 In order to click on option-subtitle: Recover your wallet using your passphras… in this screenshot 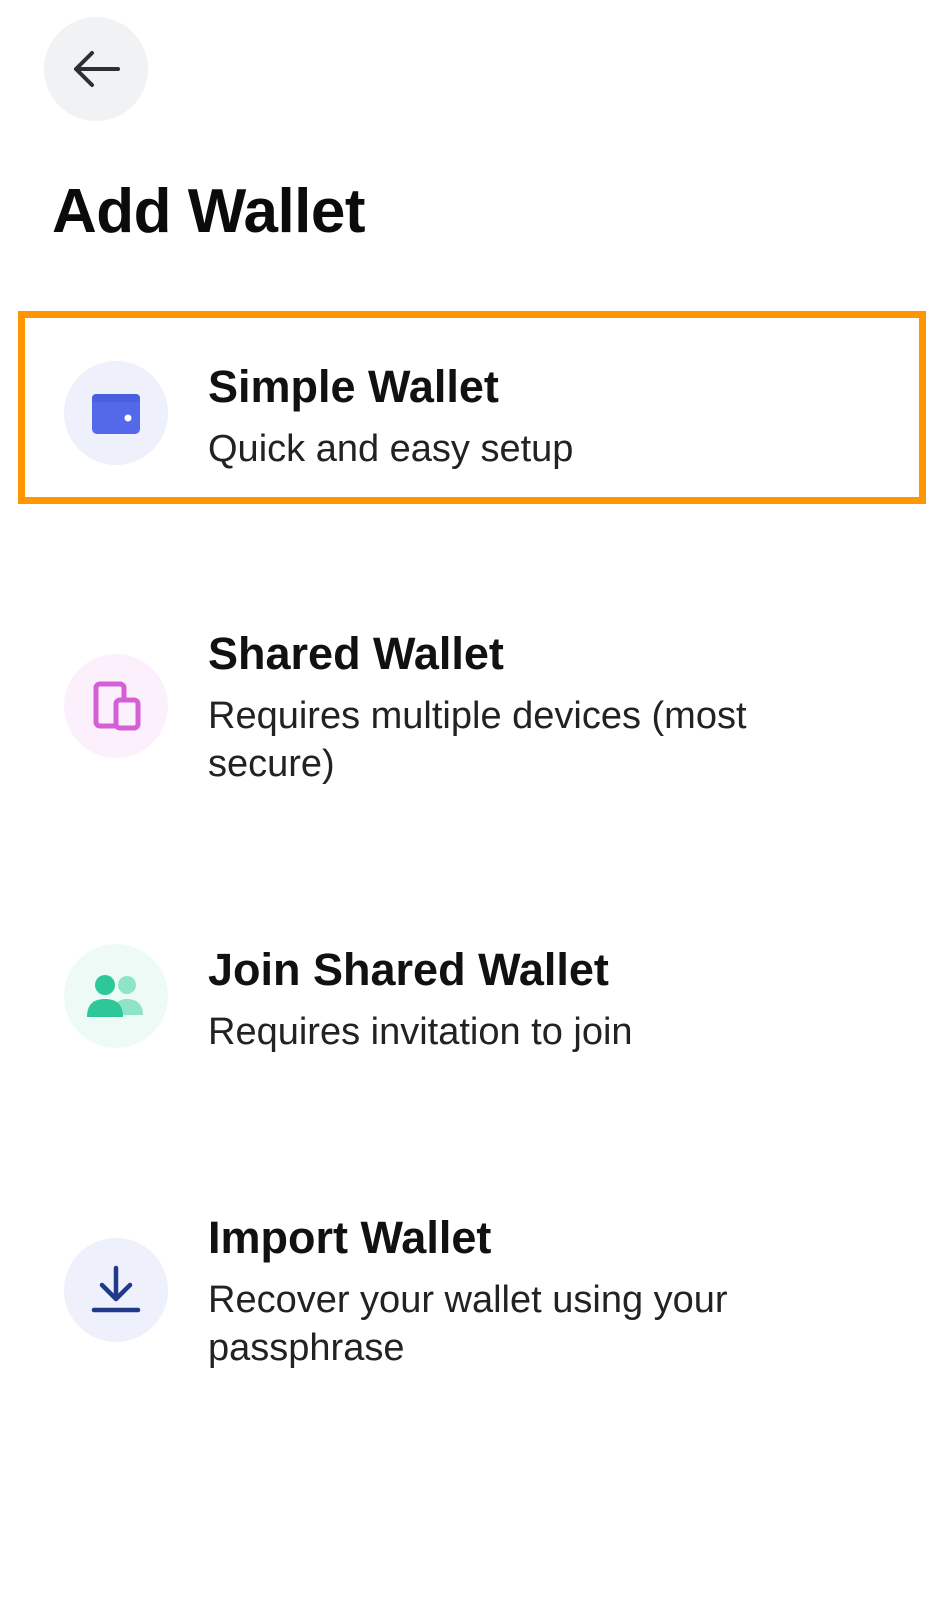, I will do `click(468, 1324)`.